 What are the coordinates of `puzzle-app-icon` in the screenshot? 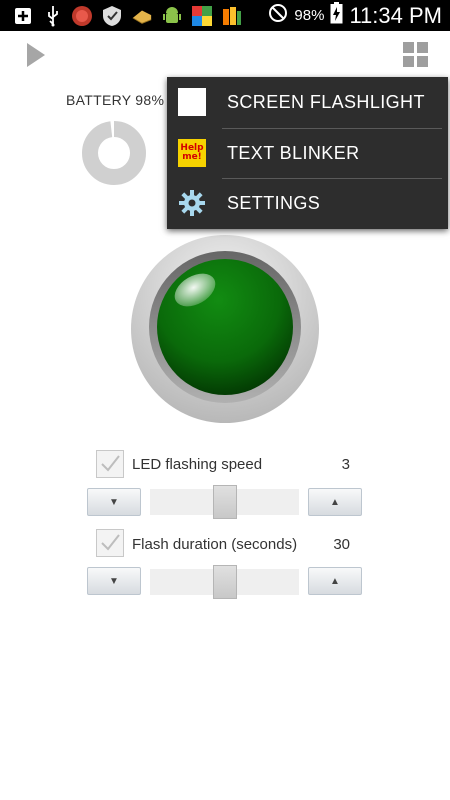 It's located at (202, 16).